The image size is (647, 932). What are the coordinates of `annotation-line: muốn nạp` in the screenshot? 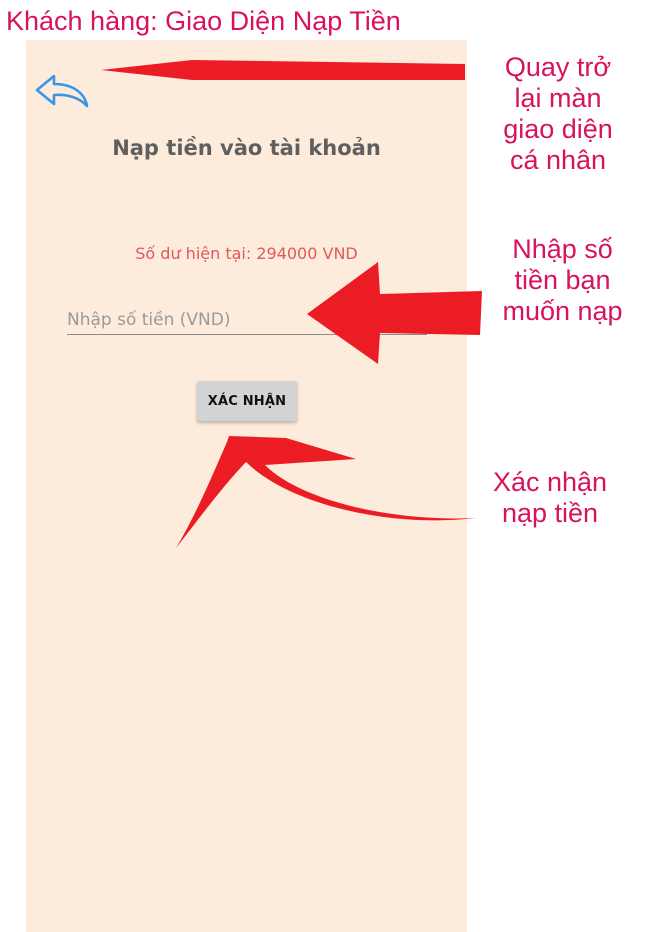 It's located at (562, 311).